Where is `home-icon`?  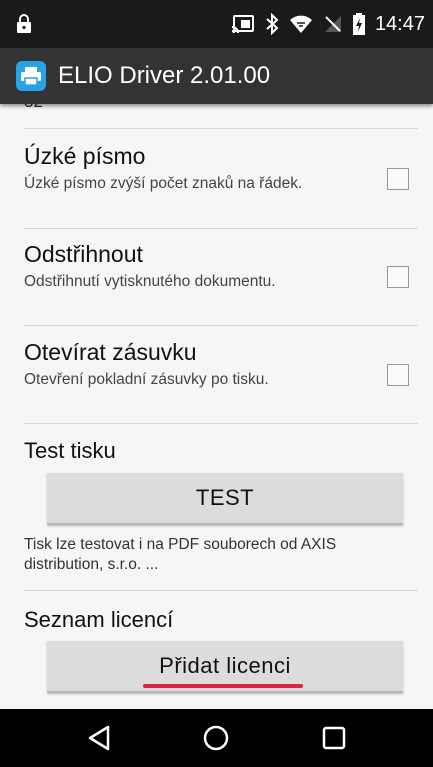 home-icon is located at coordinates (216, 738).